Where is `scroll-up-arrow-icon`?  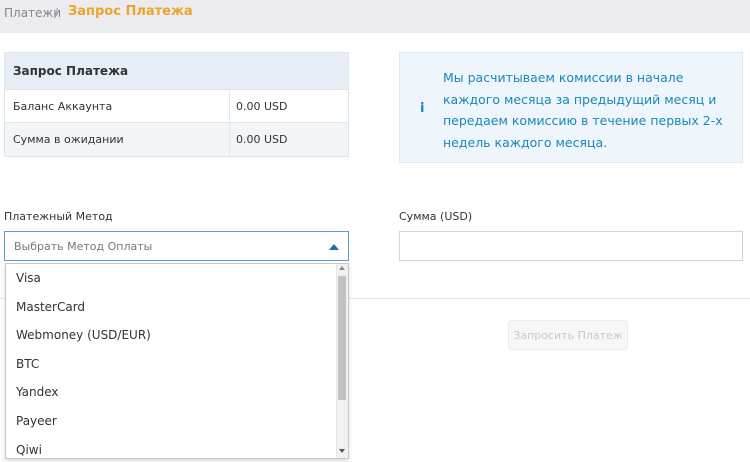 scroll-up-arrow-icon is located at coordinates (342, 268).